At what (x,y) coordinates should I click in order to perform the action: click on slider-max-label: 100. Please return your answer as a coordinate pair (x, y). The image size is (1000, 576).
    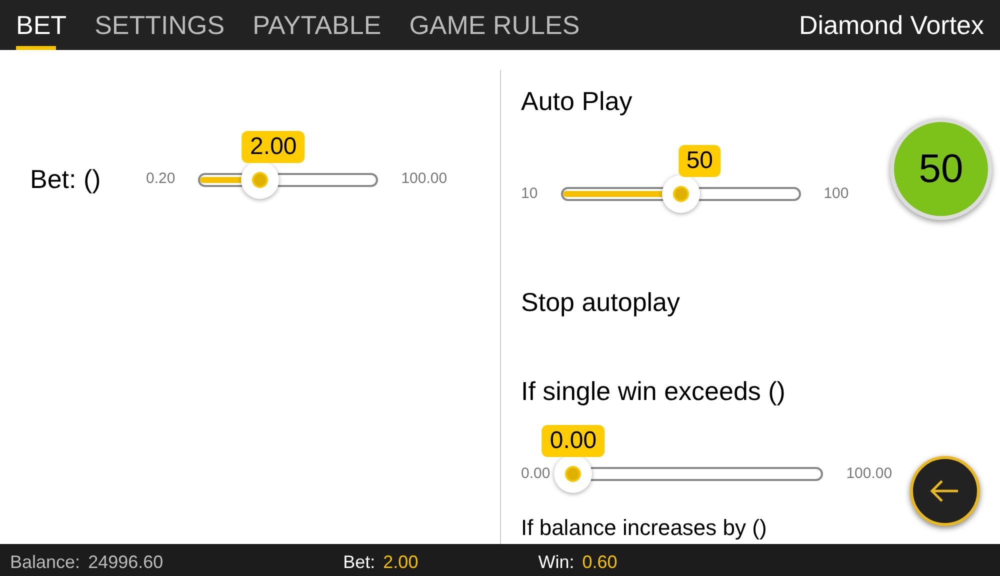
    Looking at the image, I should click on (836, 194).